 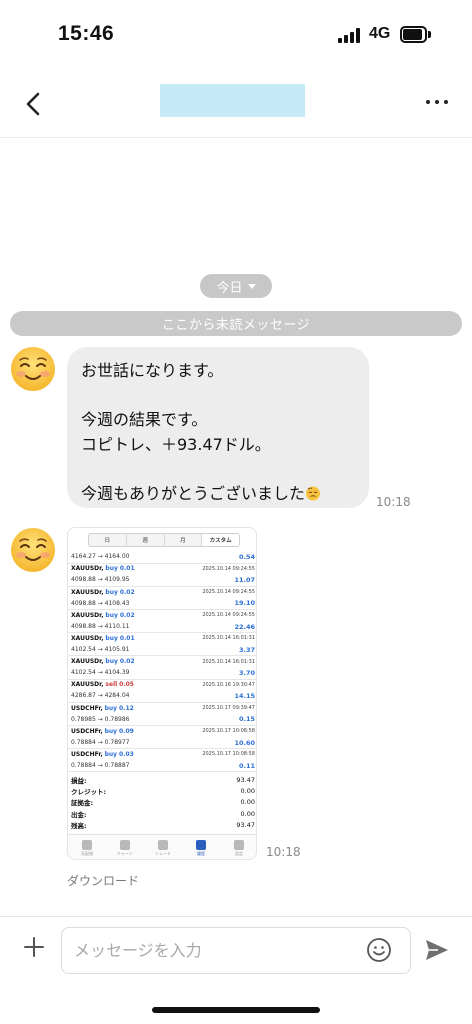 I want to click on send-button, so click(x=437, y=950).